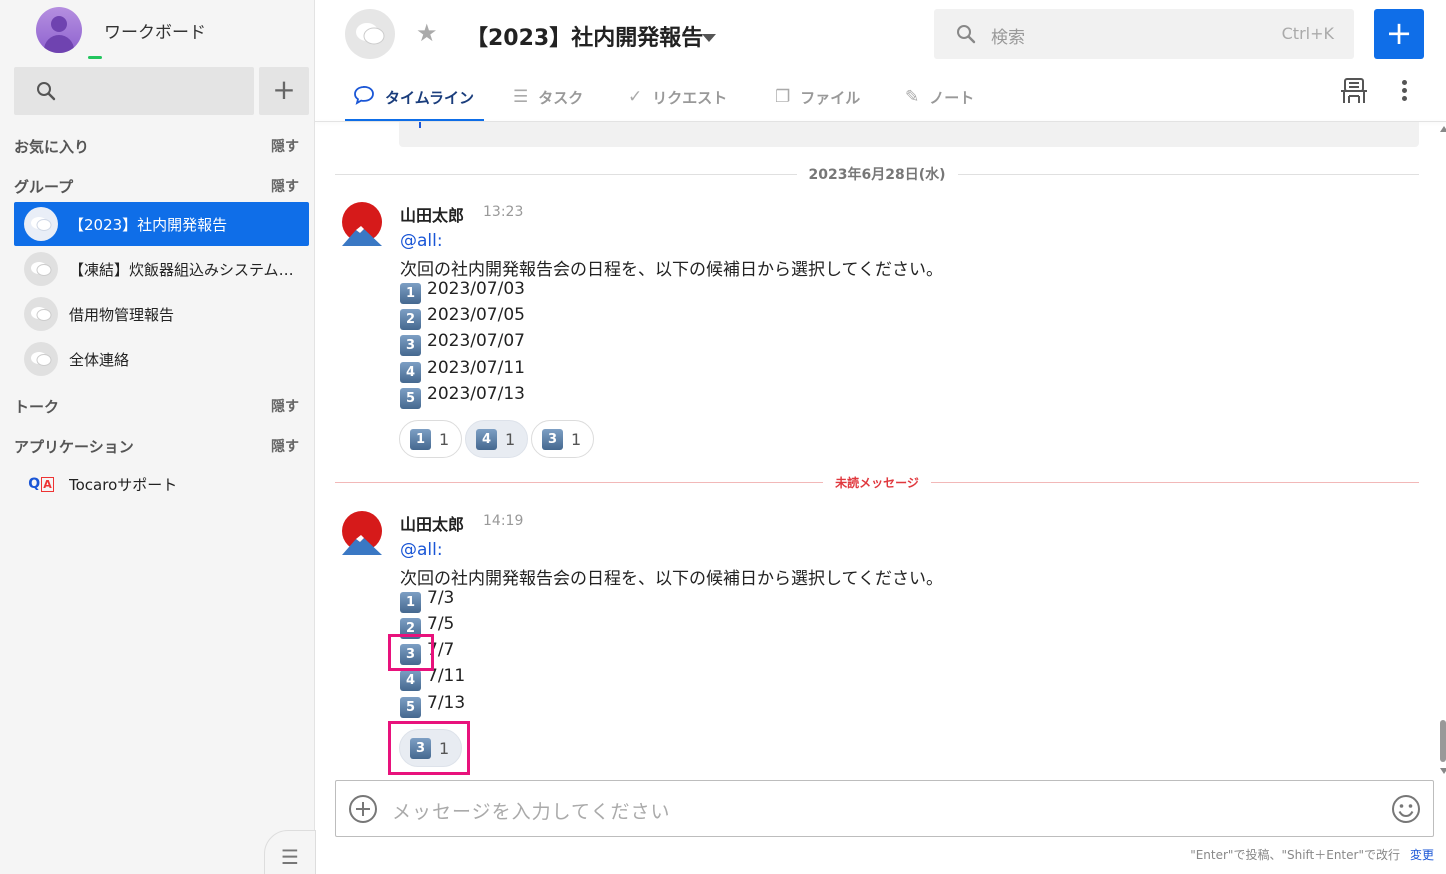 The width and height of the screenshot is (1446, 874). What do you see at coordinates (429, 748) in the screenshot?
I see `highlight-box` at bounding box center [429, 748].